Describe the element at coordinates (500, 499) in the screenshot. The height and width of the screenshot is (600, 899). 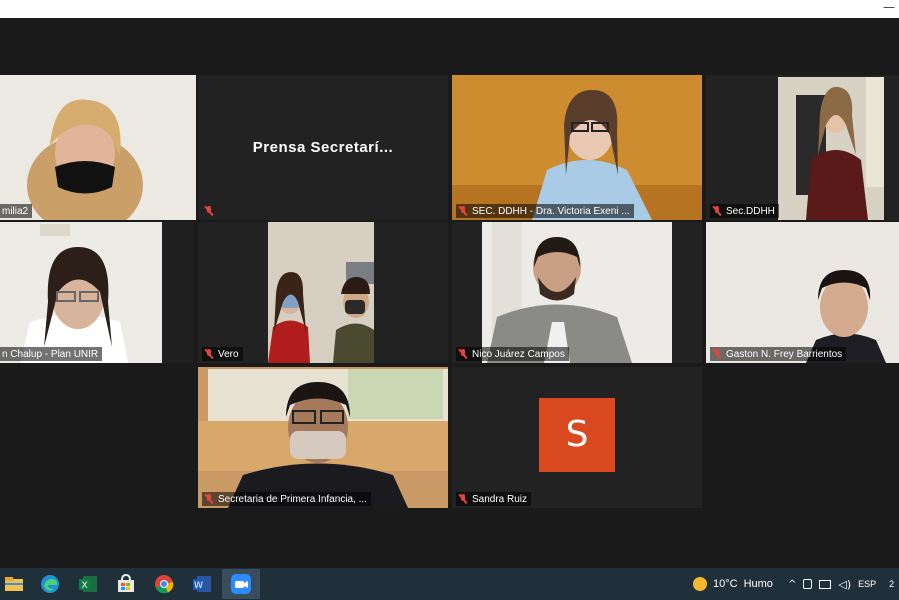
I see `participant-name: Sandra Ruiz` at that location.